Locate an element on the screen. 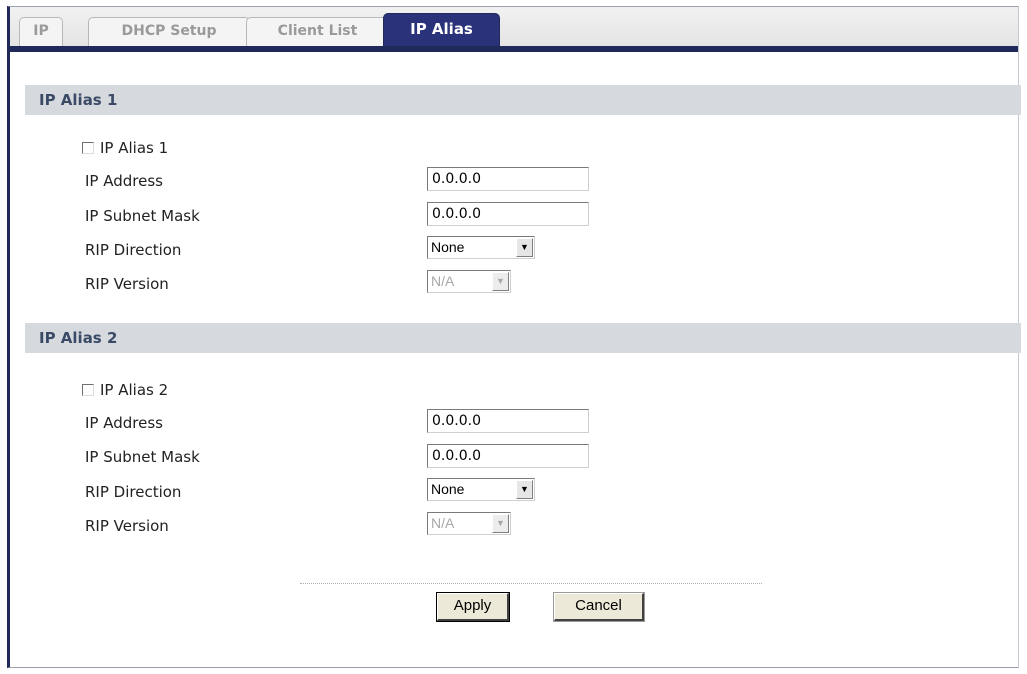 The image size is (1027, 674). ip-alias-2-checkbox-row: IP Alias 2 is located at coordinates (125, 390).